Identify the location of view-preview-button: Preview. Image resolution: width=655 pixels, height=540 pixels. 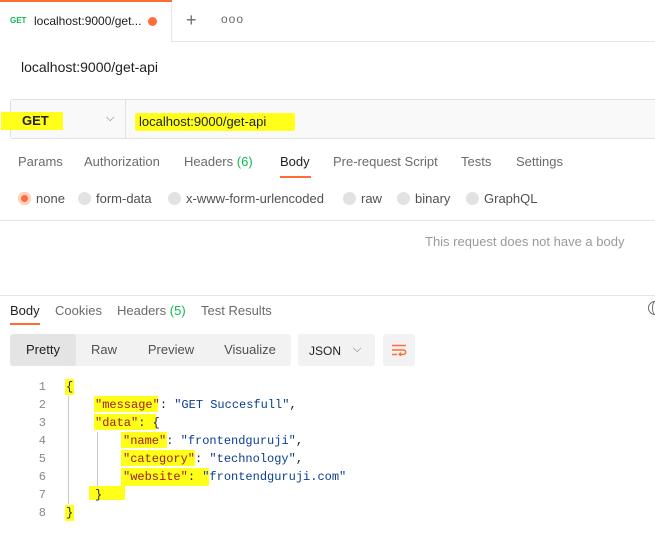
(171, 350).